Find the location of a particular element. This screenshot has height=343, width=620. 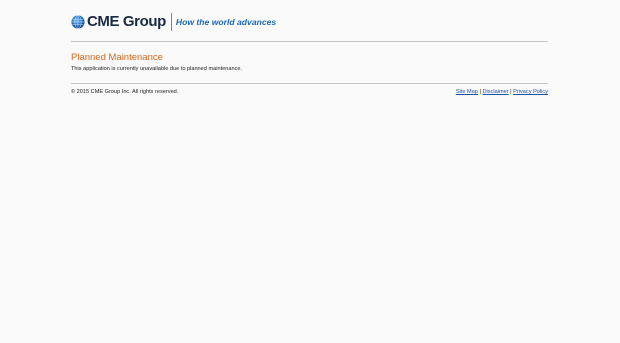

logo: CME Group is located at coordinates (118, 22).